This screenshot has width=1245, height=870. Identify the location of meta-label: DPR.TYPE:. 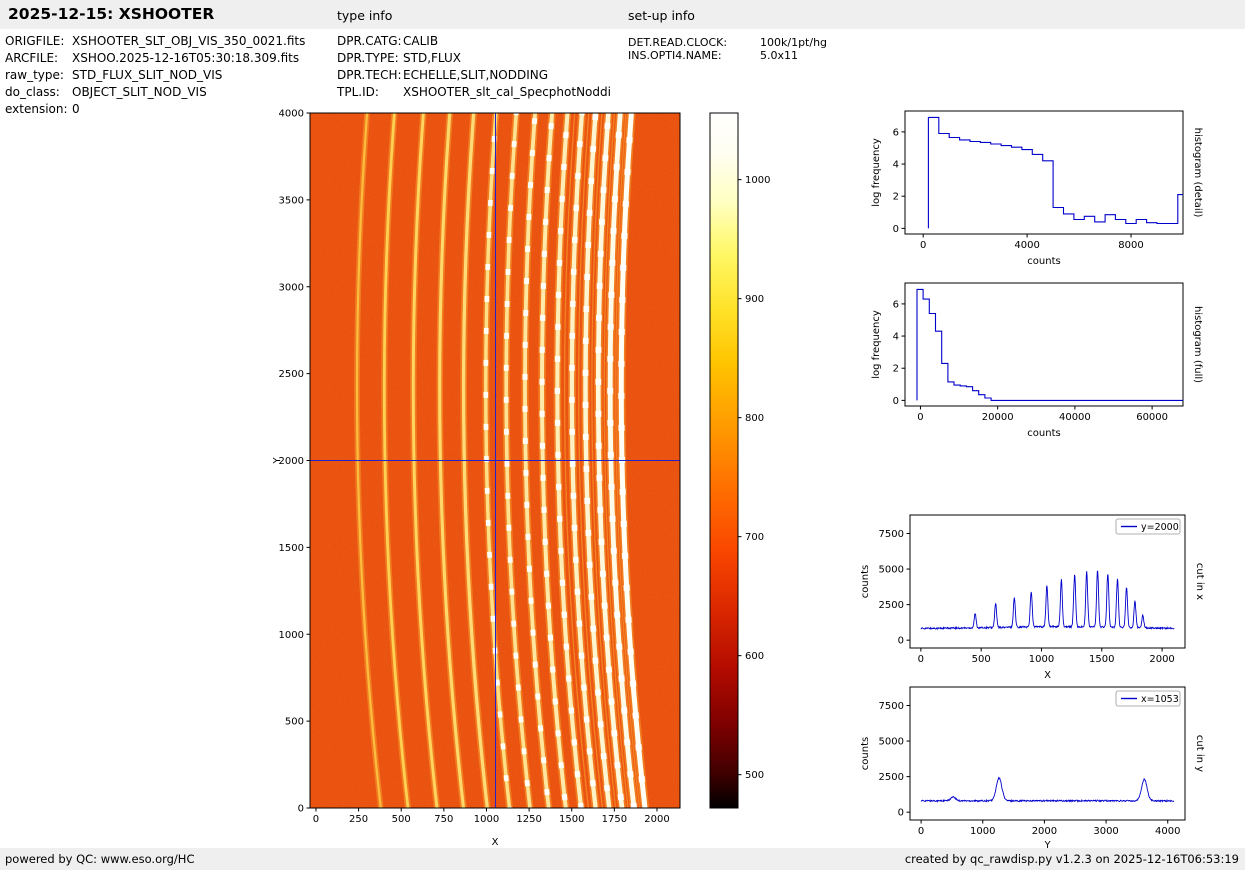
(368, 58).